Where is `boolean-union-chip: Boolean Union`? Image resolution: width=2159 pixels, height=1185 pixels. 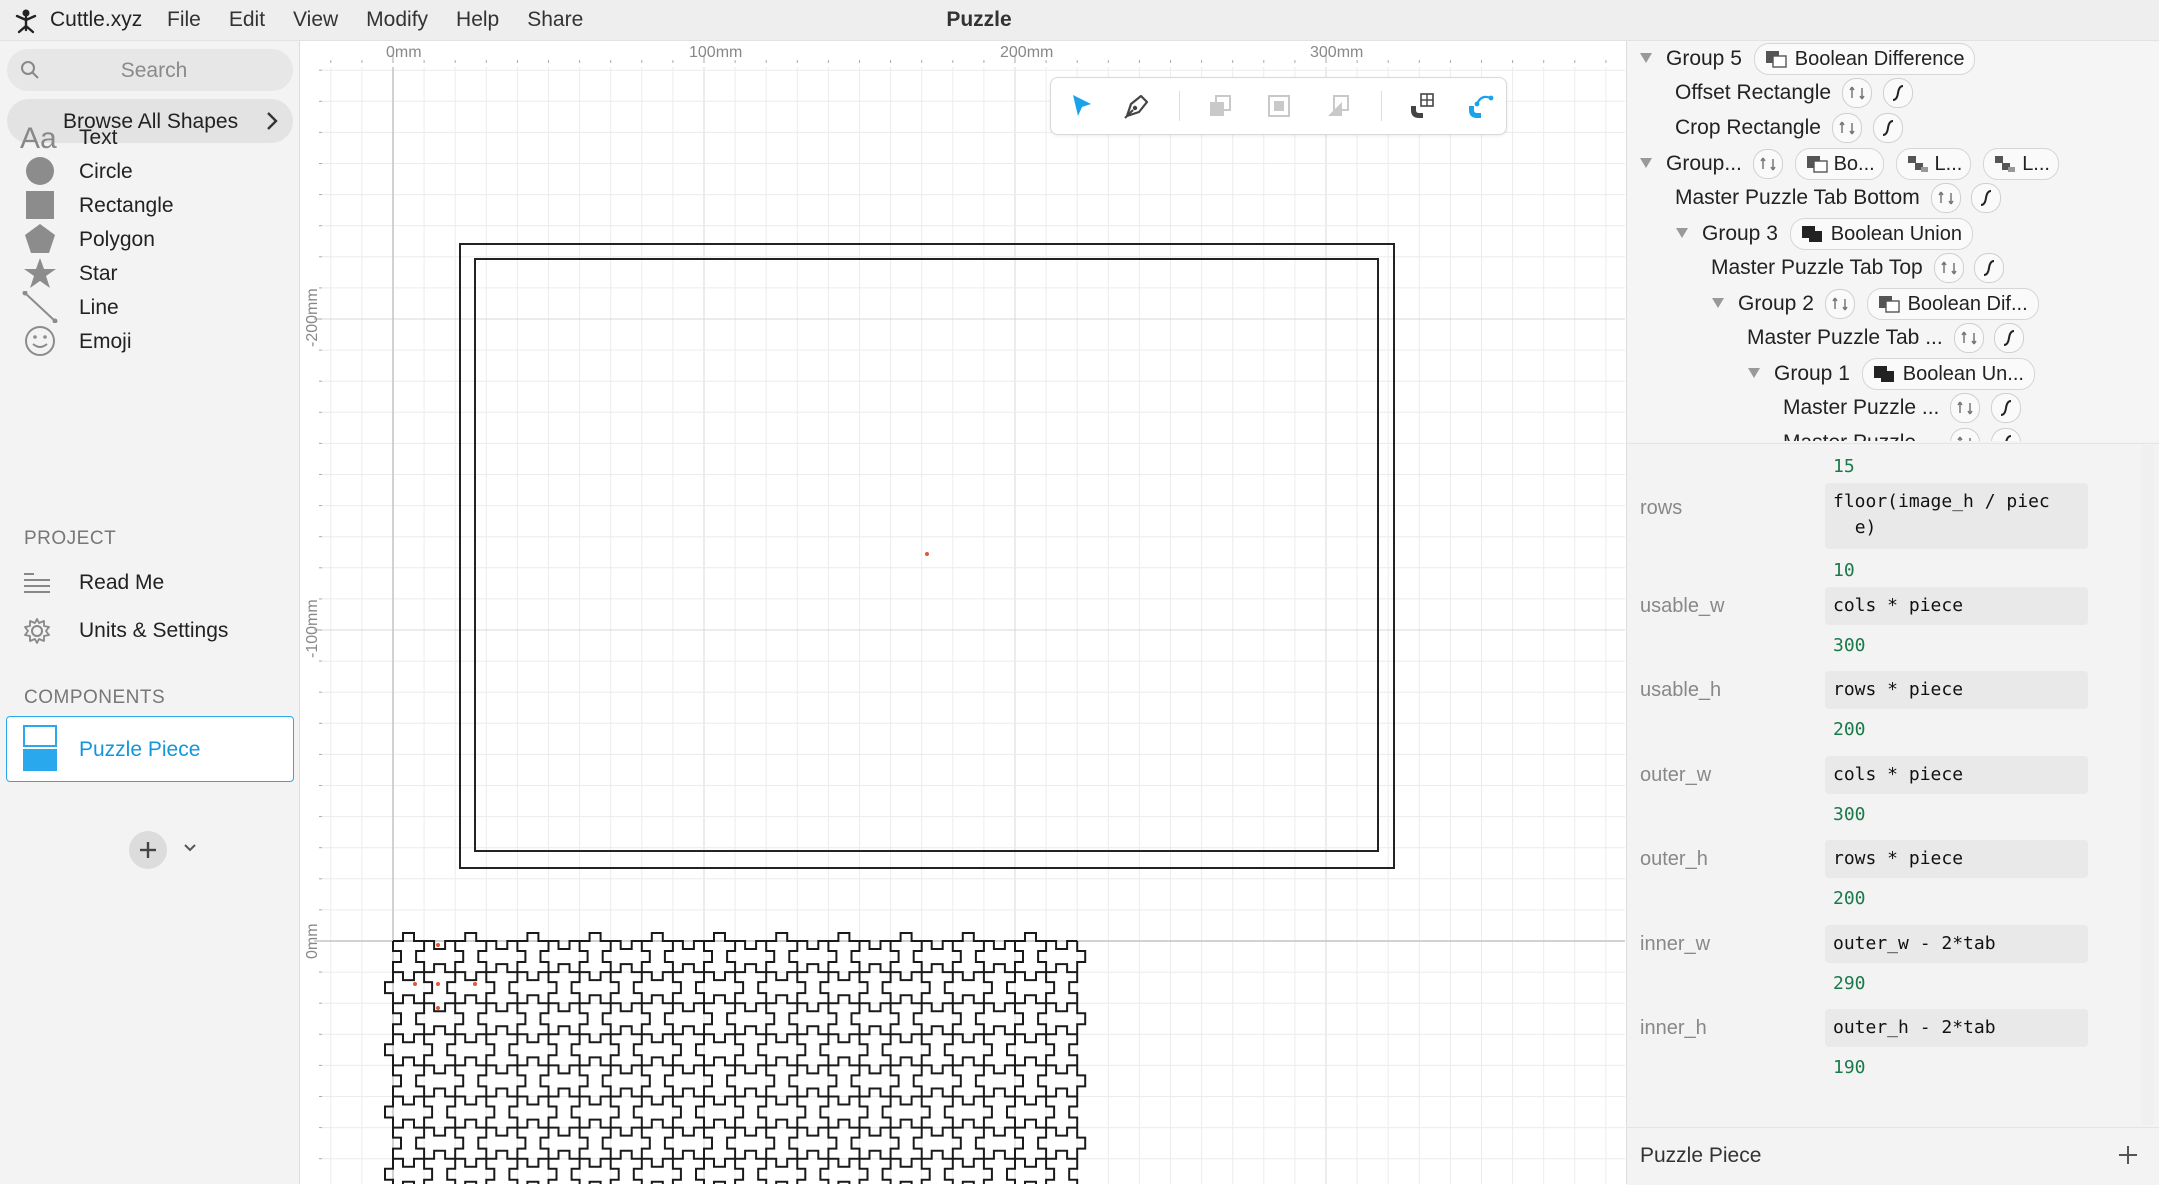 boolean-union-chip: Boolean Union is located at coordinates (1881, 234).